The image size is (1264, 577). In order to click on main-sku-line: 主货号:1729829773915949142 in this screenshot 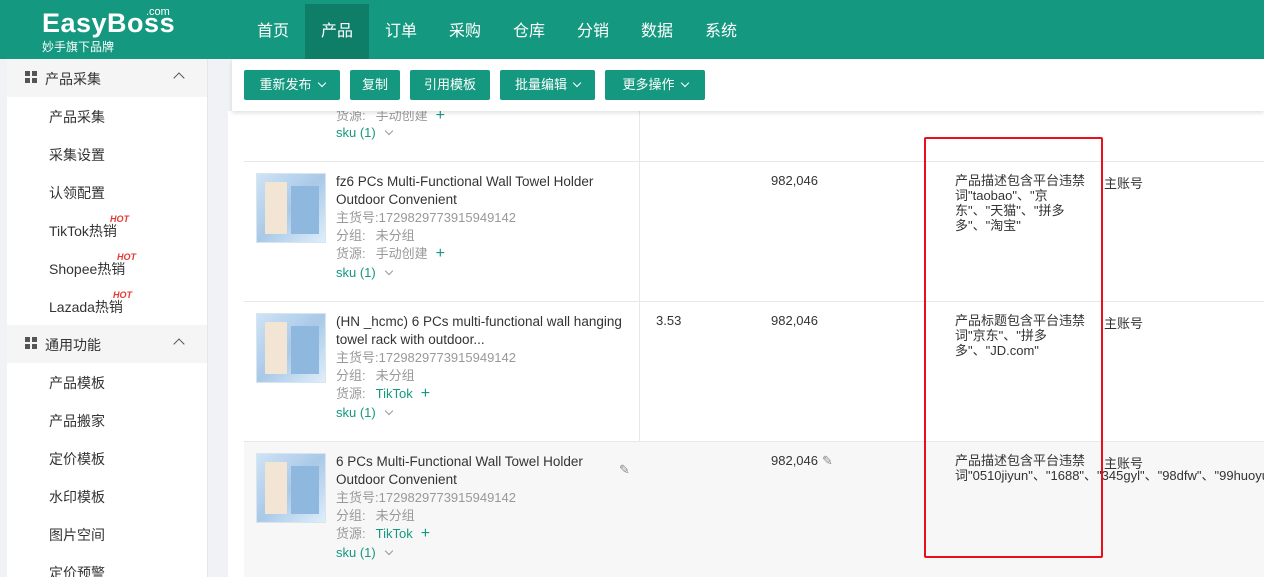, I will do `click(426, 498)`.